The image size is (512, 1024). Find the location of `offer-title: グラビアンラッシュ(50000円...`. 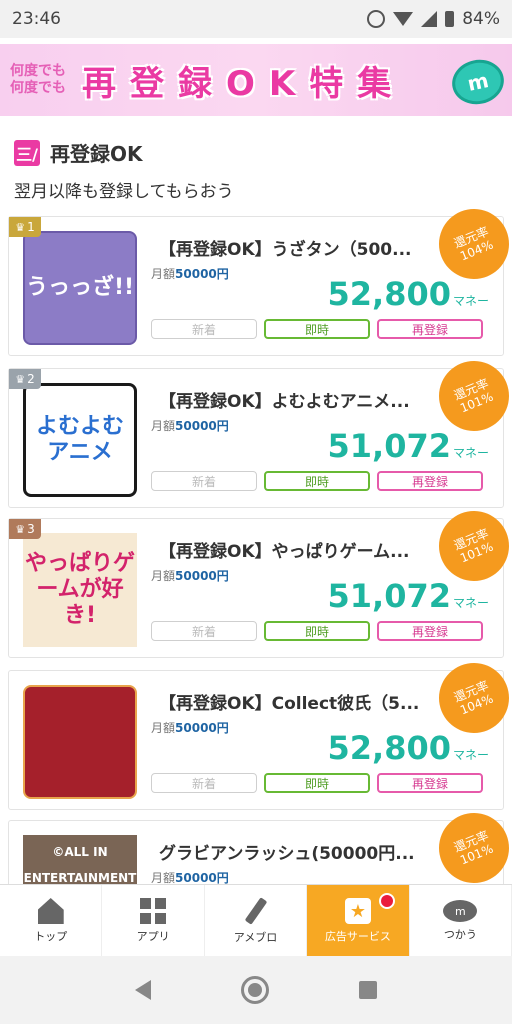

offer-title: グラビアンラッシュ(50000円... is located at coordinates (299, 851).